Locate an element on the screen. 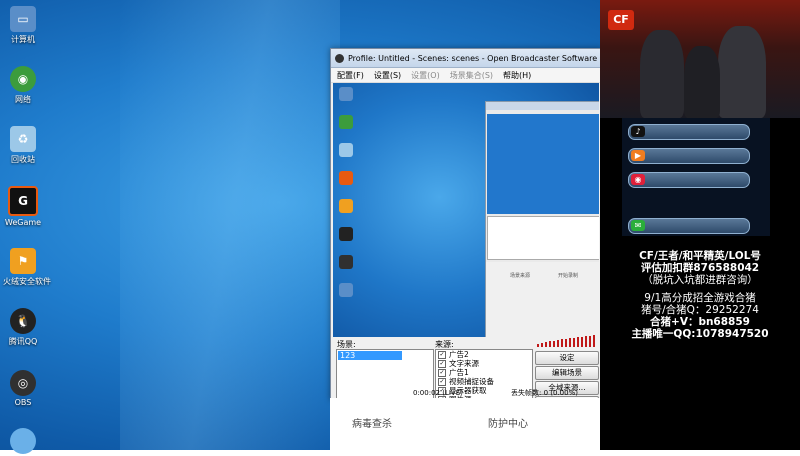 The height and width of the screenshot is (456, 800). desktop-icon-label: 回收站 is located at coordinates (23, 159).